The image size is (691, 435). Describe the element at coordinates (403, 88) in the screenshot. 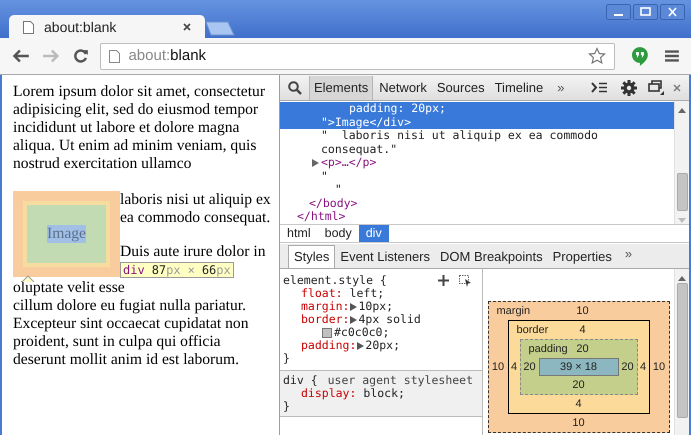

I see `devtools-tab: Network` at that location.